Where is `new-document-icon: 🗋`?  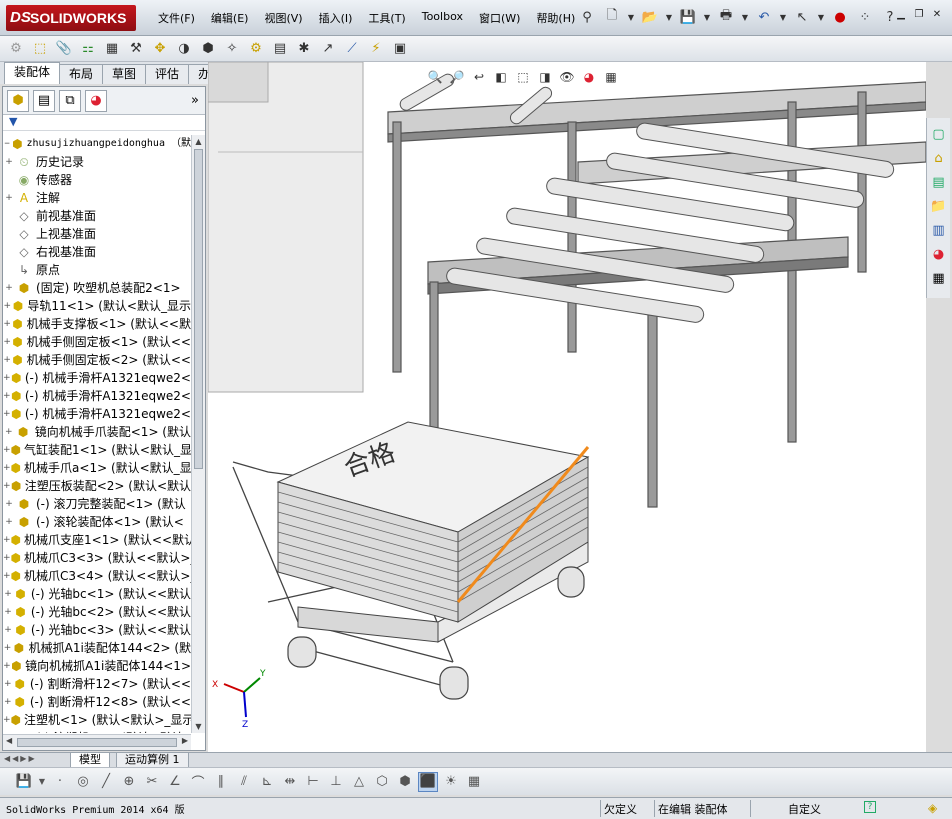 new-document-icon: 🗋 is located at coordinates (612, 17).